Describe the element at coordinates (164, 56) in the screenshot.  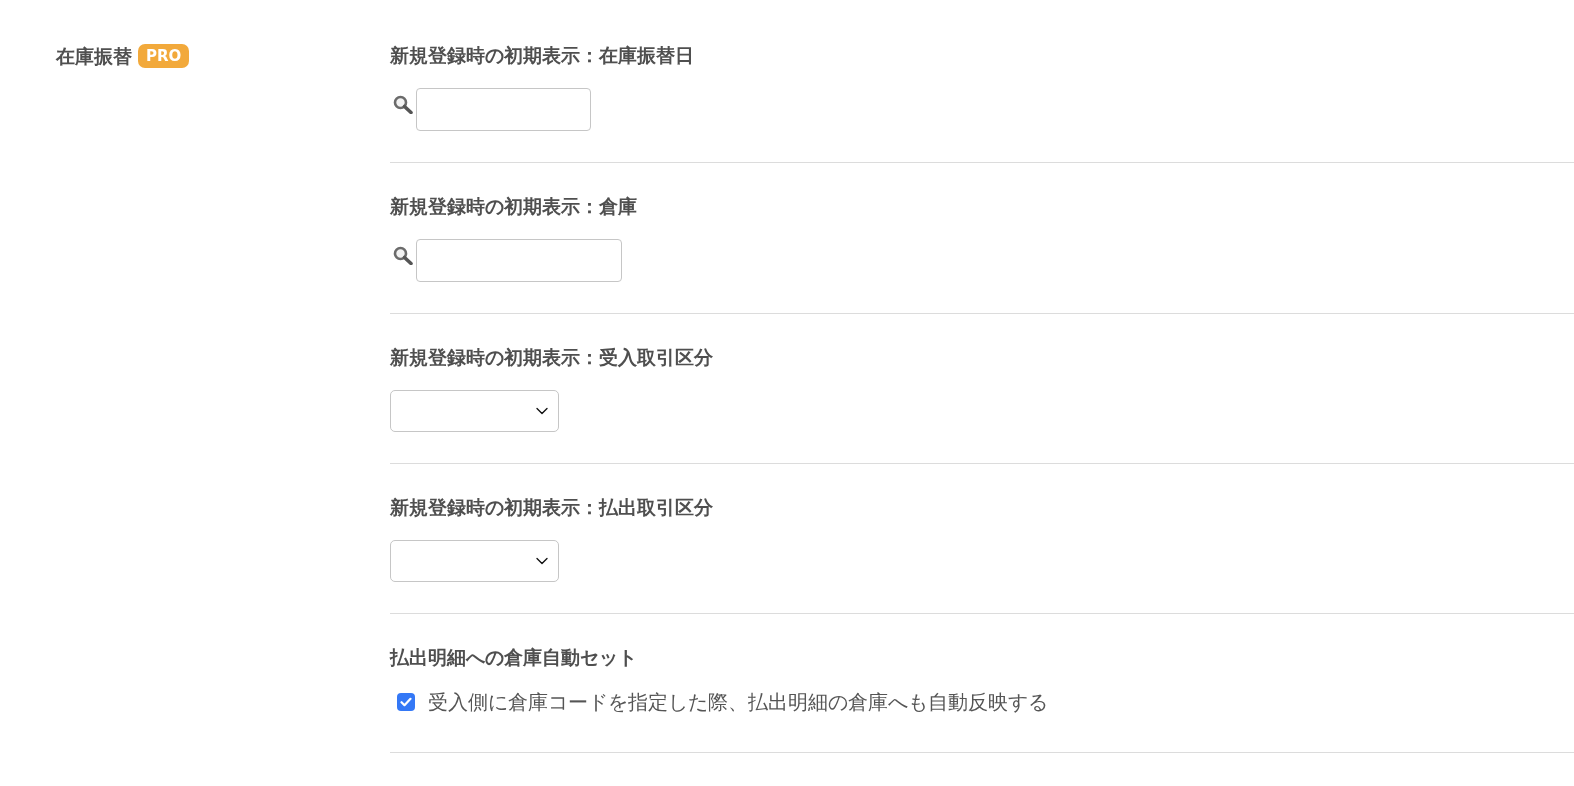
I see `pro-badge: PRO` at that location.